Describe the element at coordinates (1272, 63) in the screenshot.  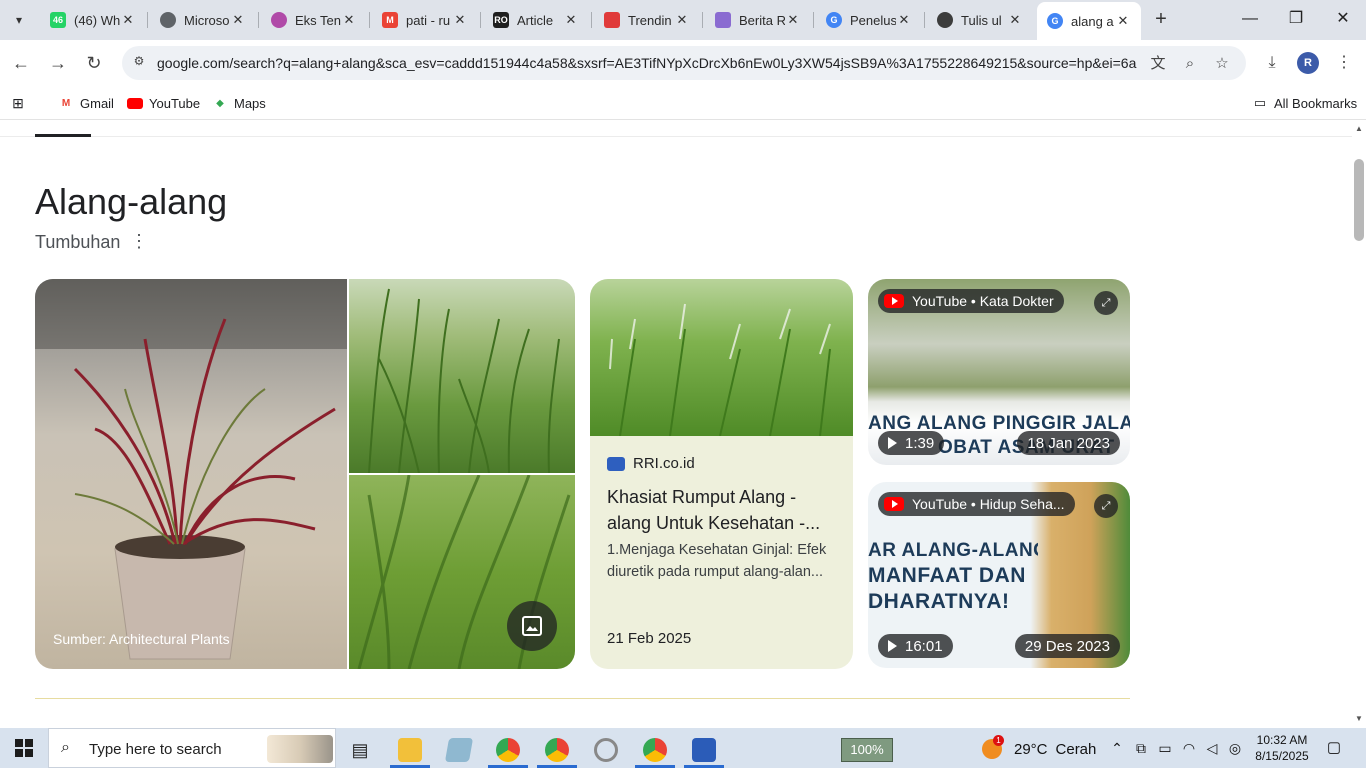
I see `download-icon: ⤓` at that location.